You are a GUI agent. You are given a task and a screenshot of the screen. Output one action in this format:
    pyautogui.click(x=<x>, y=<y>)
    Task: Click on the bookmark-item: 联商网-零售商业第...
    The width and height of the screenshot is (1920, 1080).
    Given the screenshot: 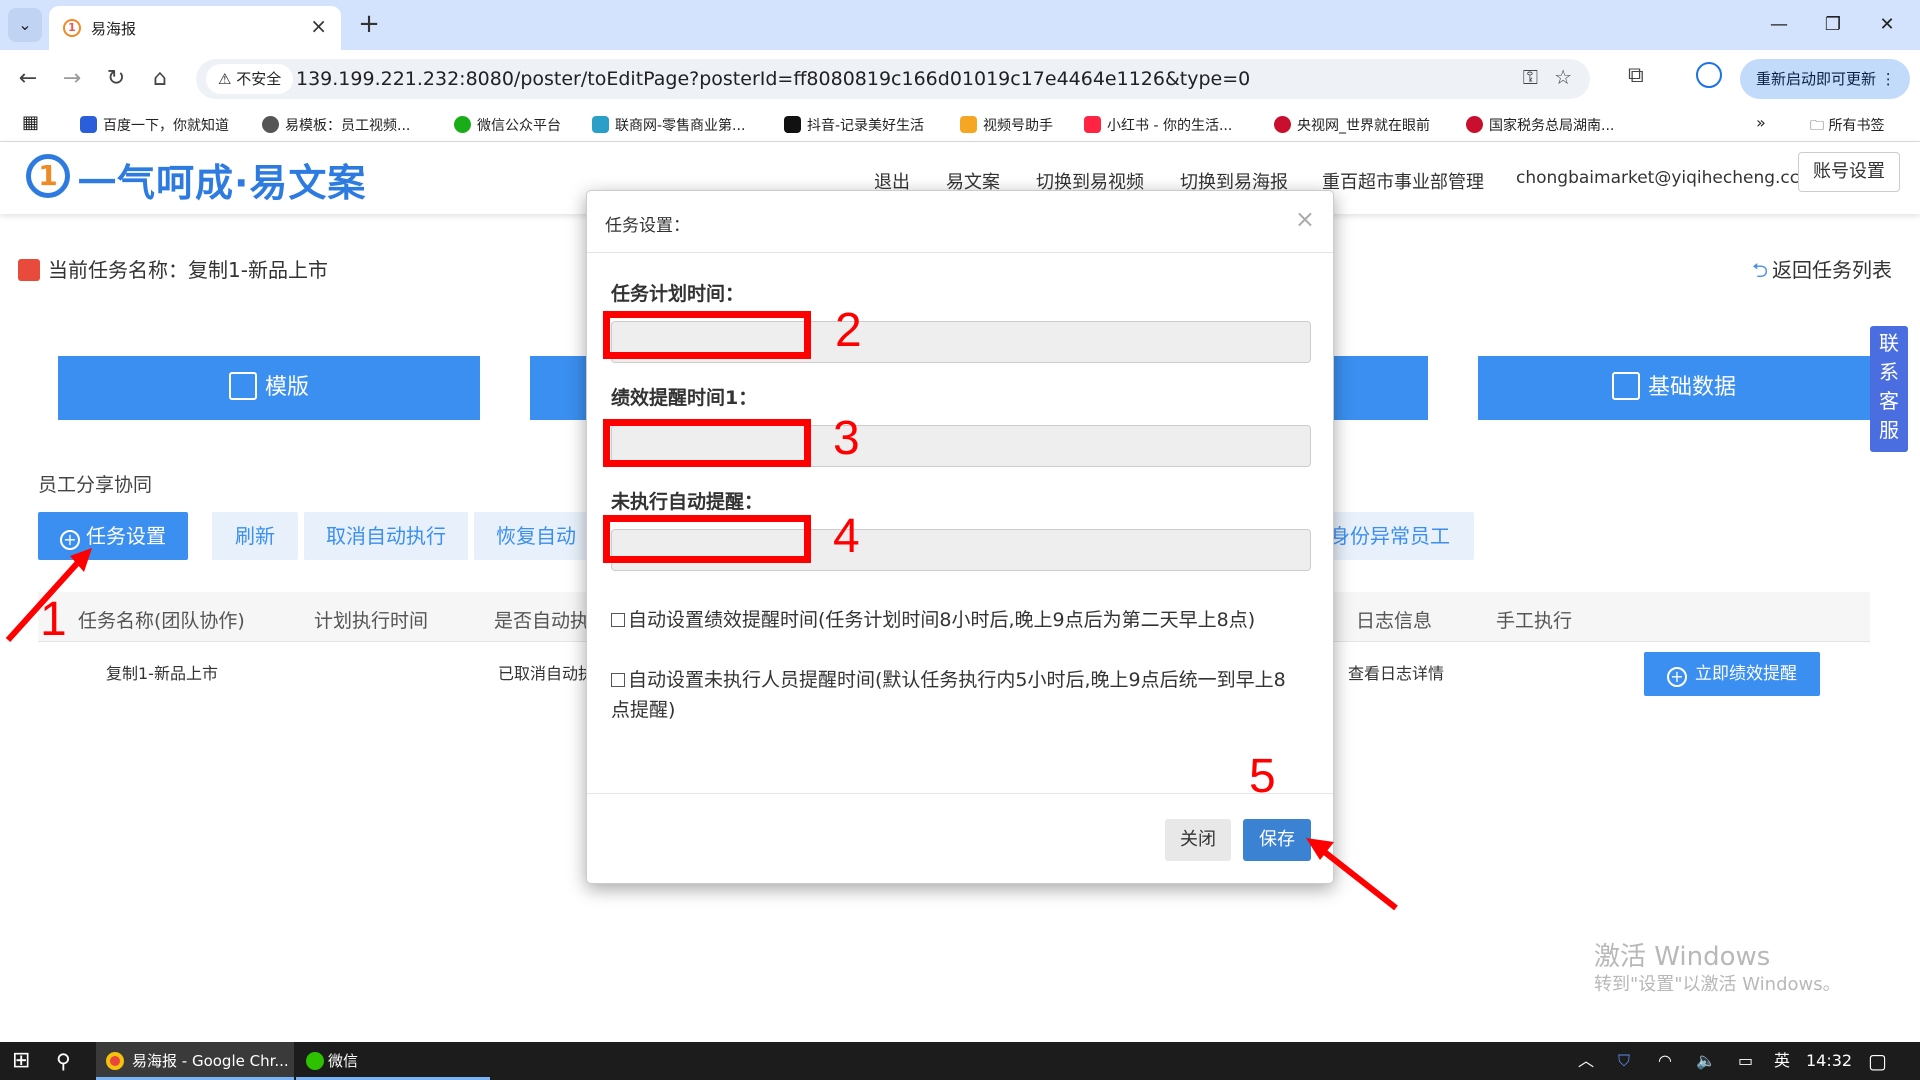 What is the action you would take?
    pyautogui.click(x=668, y=125)
    